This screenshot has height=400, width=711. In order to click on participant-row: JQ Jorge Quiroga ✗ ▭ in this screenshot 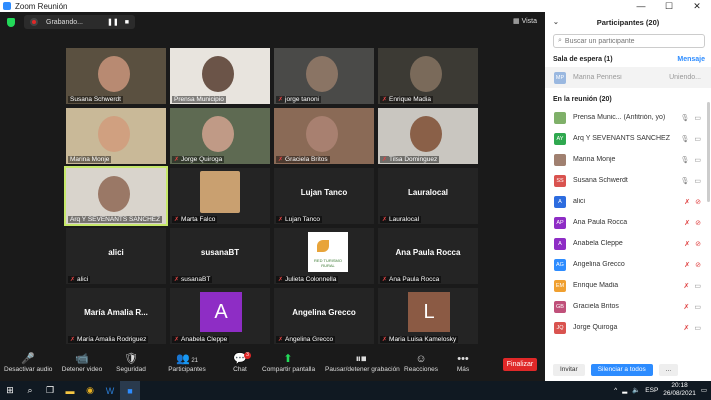, I will do `click(628, 327)`.